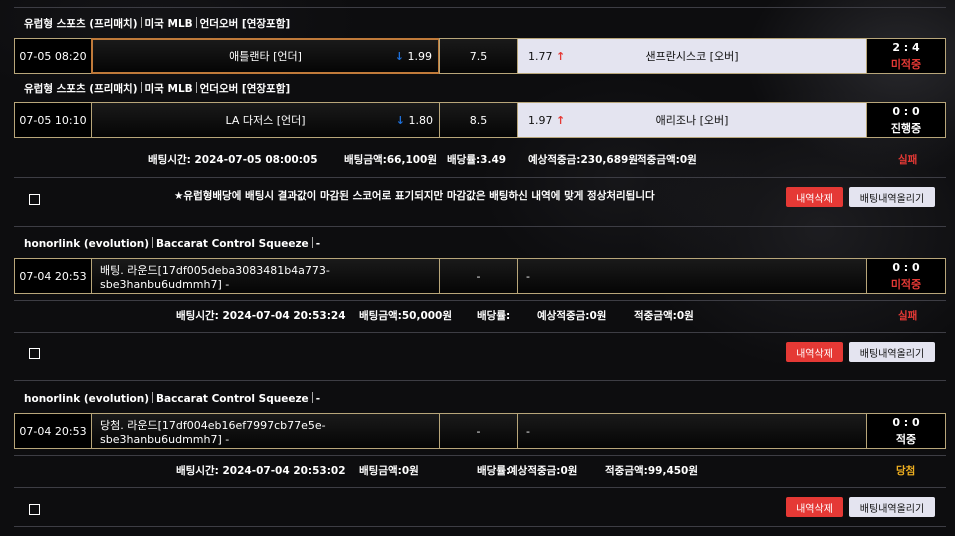 Image resolution: width=955 pixels, height=536 pixels. I want to click on home-odds: ↓ 1.80, so click(414, 120).